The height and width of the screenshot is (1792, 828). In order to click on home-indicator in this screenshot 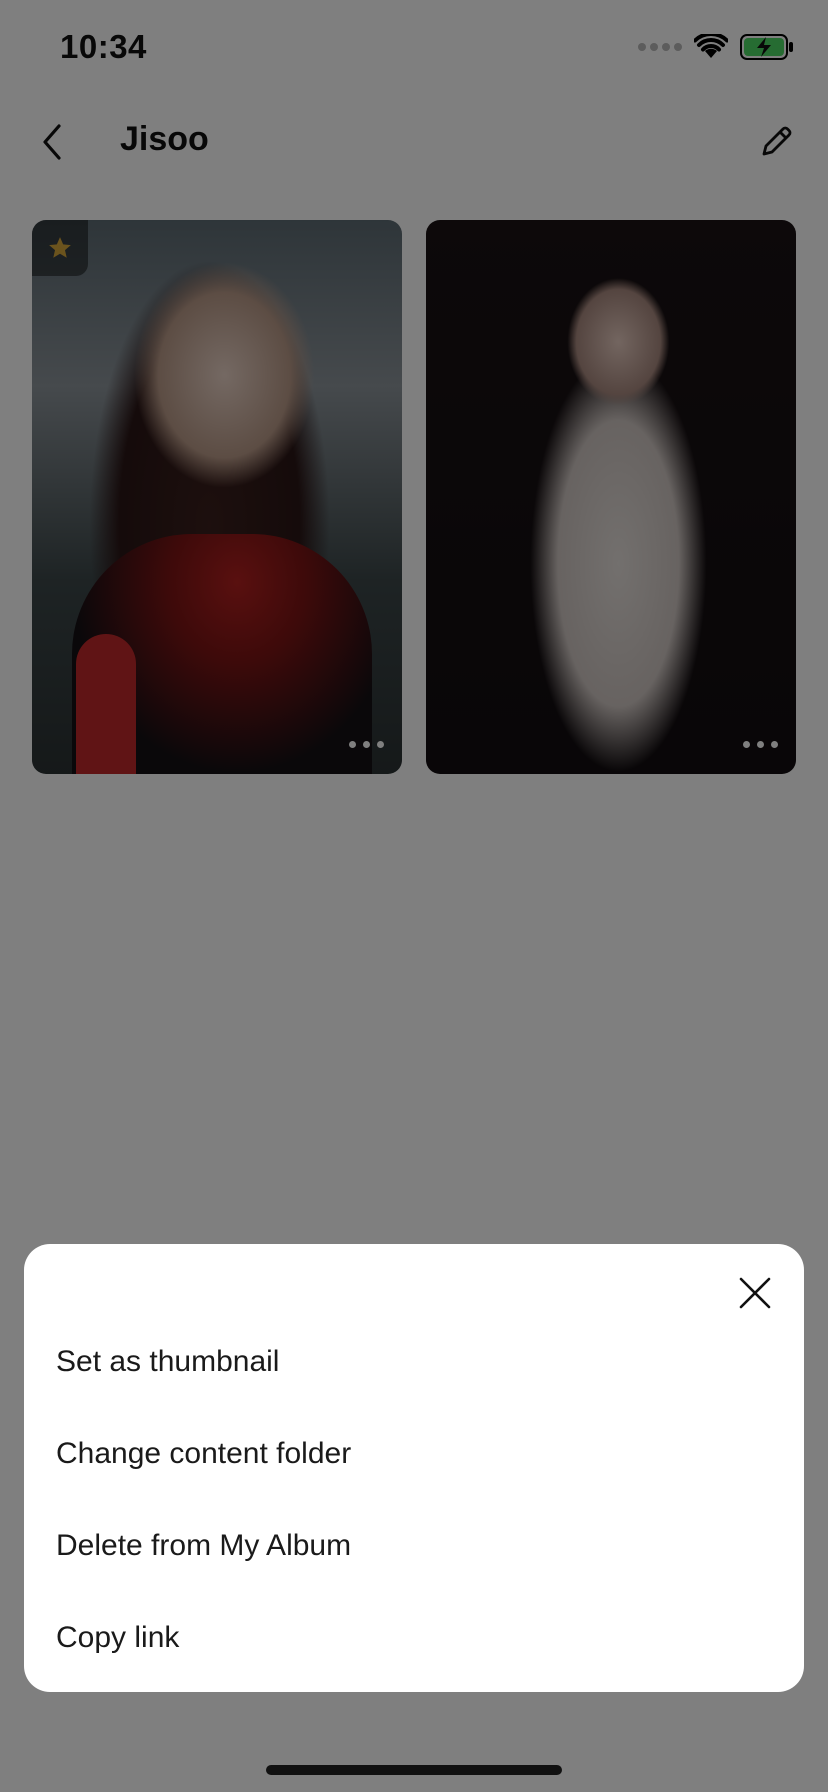, I will do `click(414, 1770)`.